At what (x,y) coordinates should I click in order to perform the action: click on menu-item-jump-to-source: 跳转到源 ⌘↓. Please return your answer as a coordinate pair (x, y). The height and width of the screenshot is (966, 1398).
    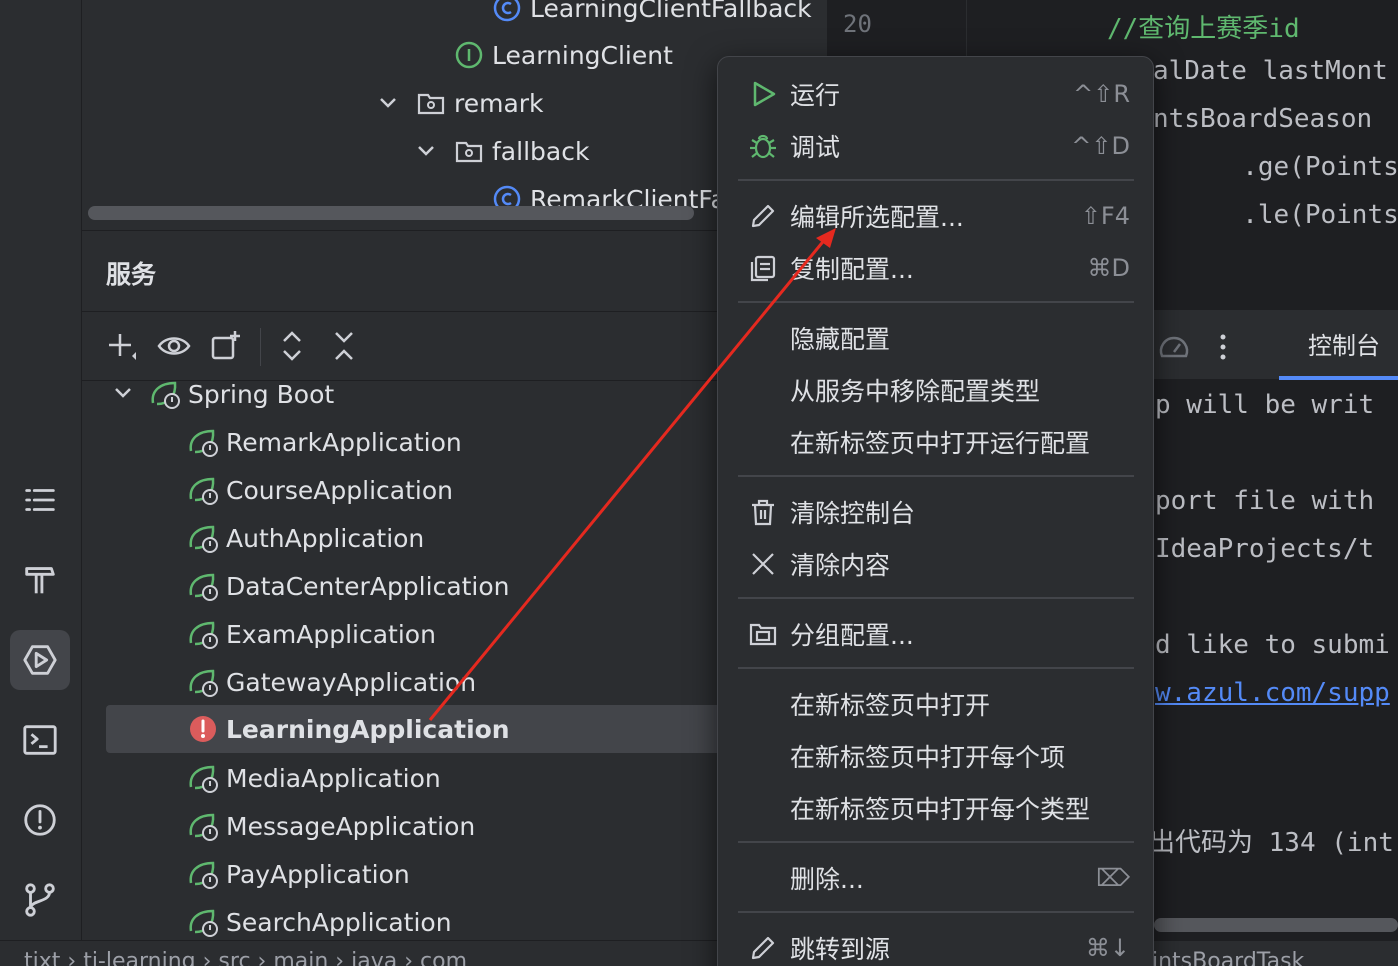
    Looking at the image, I should click on (938, 944).